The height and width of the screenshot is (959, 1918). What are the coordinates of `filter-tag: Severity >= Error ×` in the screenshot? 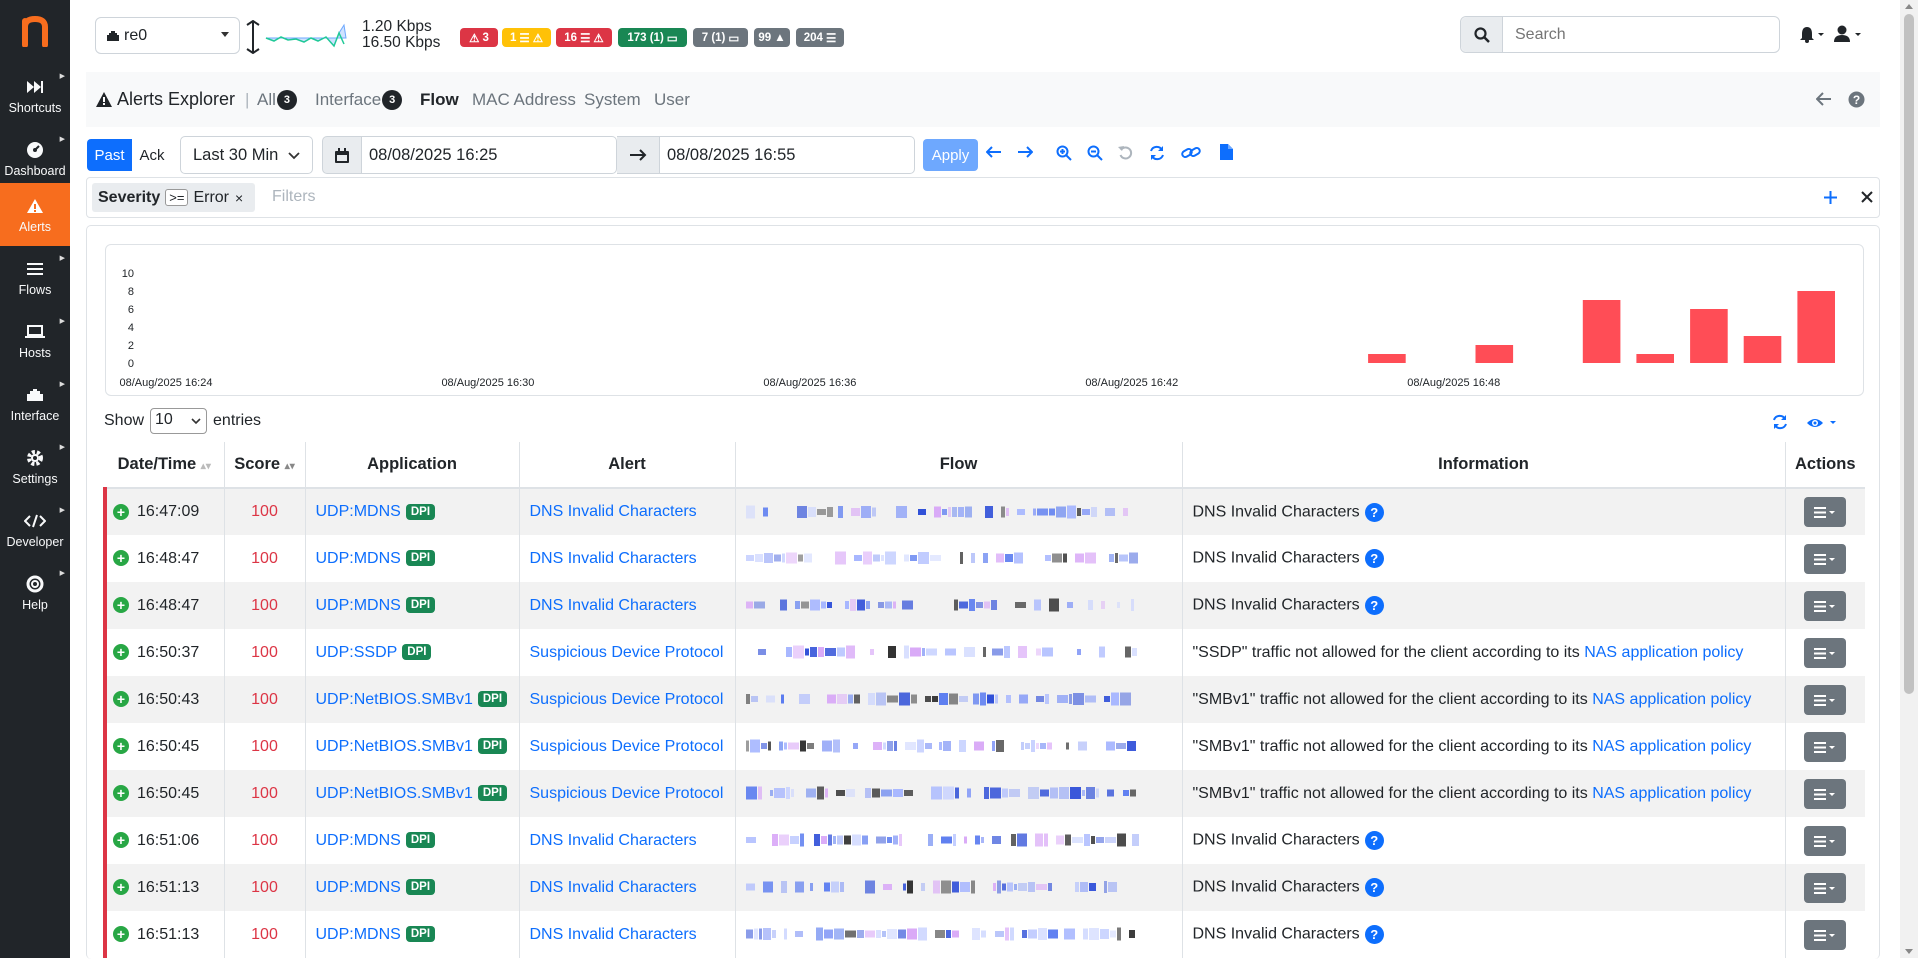 It's located at (173, 197).